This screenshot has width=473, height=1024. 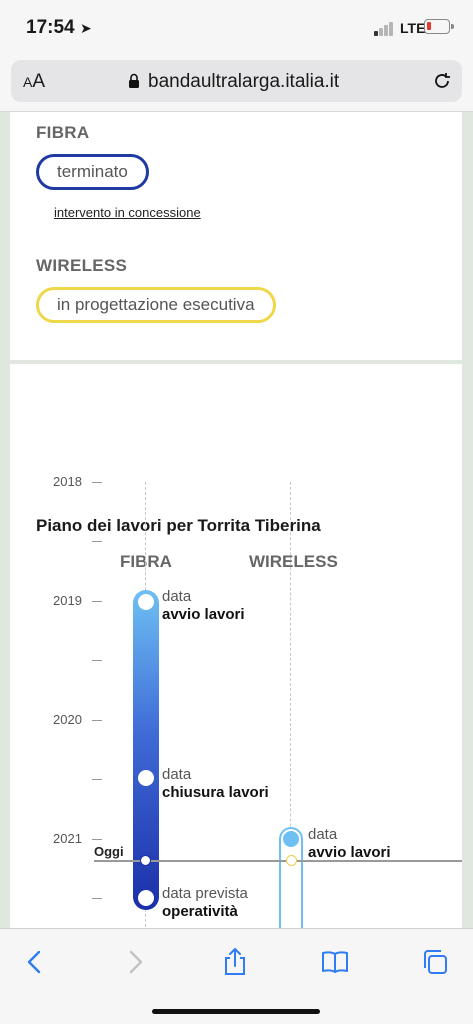 I want to click on browser-toolbar, so click(x=236, y=976).